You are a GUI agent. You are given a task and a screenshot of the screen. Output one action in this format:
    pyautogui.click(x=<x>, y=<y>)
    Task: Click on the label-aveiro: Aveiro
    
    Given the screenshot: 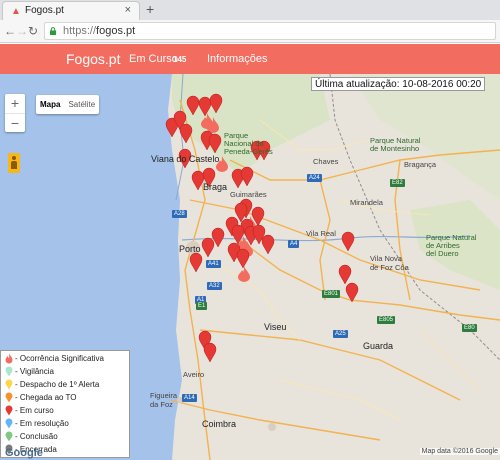 What is the action you would take?
    pyautogui.click(x=194, y=374)
    